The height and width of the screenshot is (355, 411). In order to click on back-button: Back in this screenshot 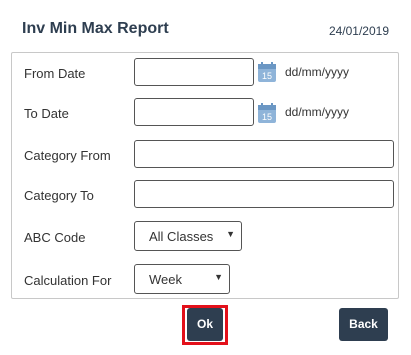, I will do `click(363, 324)`.